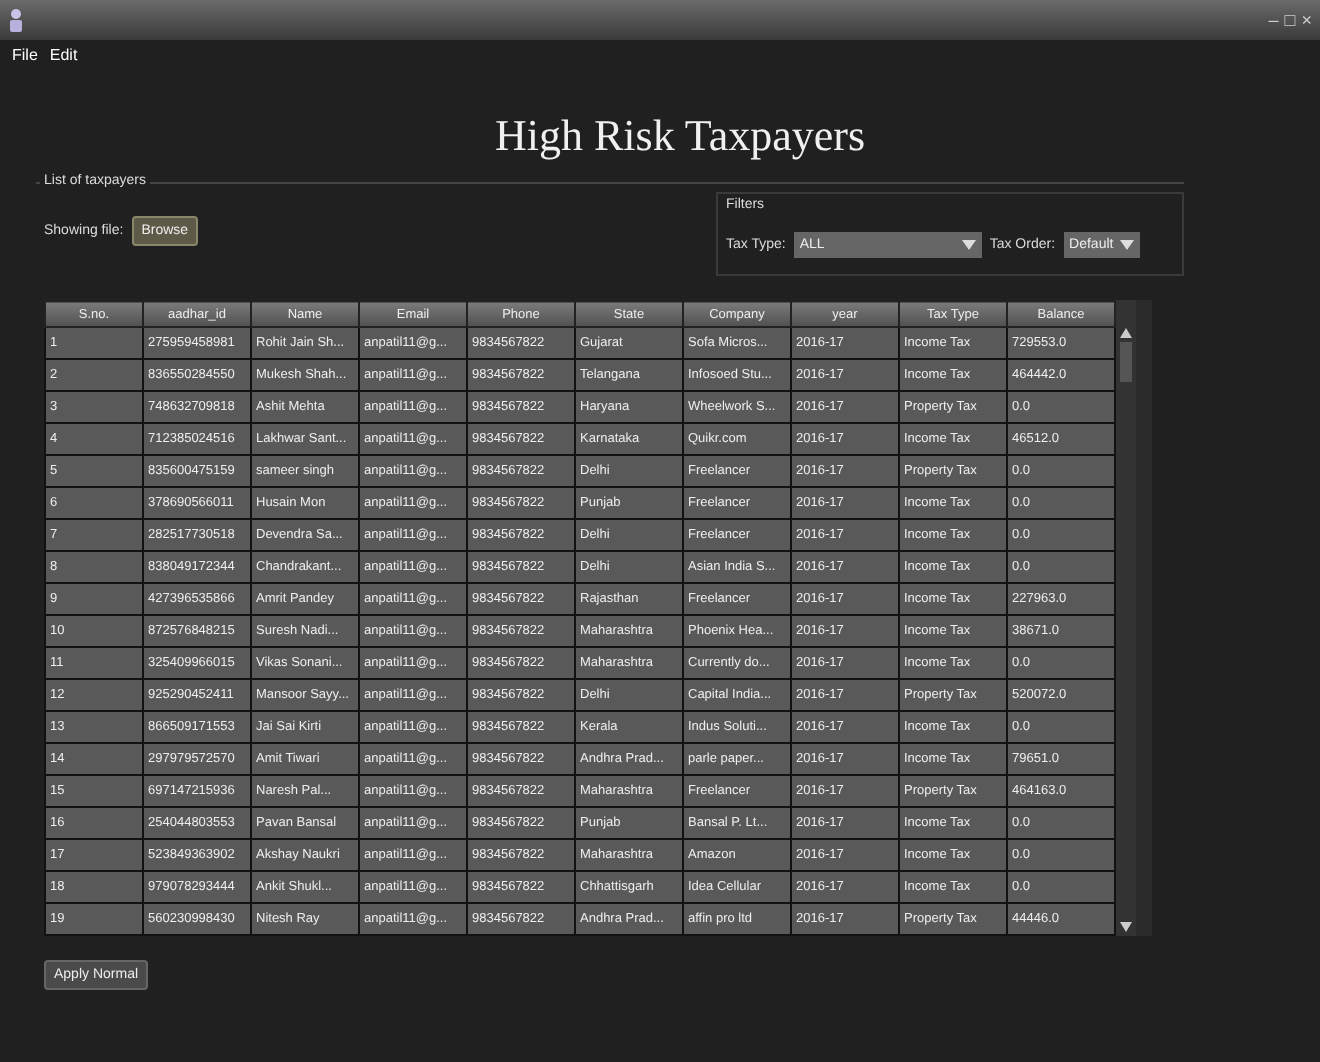 This screenshot has width=1320, height=1062. I want to click on app-icon, so click(16, 20).